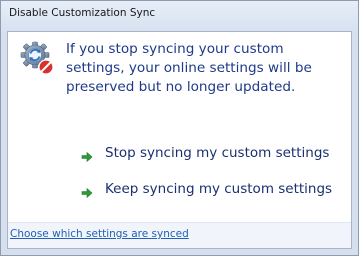 The image size is (359, 256). I want to click on keep-syncing-button: Keep syncing my custom settings, so click(199, 189).